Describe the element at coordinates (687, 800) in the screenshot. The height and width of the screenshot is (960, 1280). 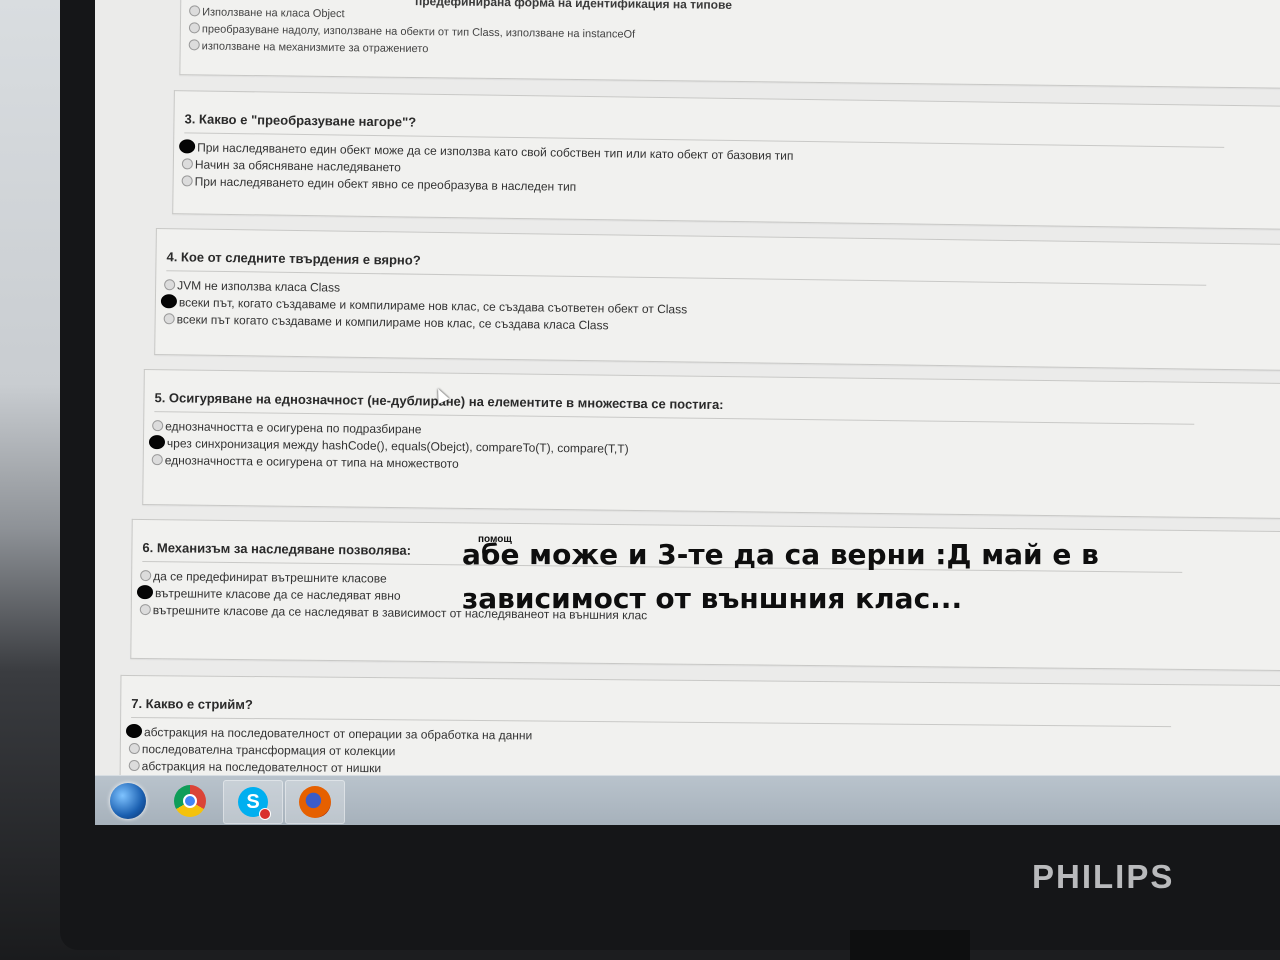
I see `windows-taskbar: S` at that location.